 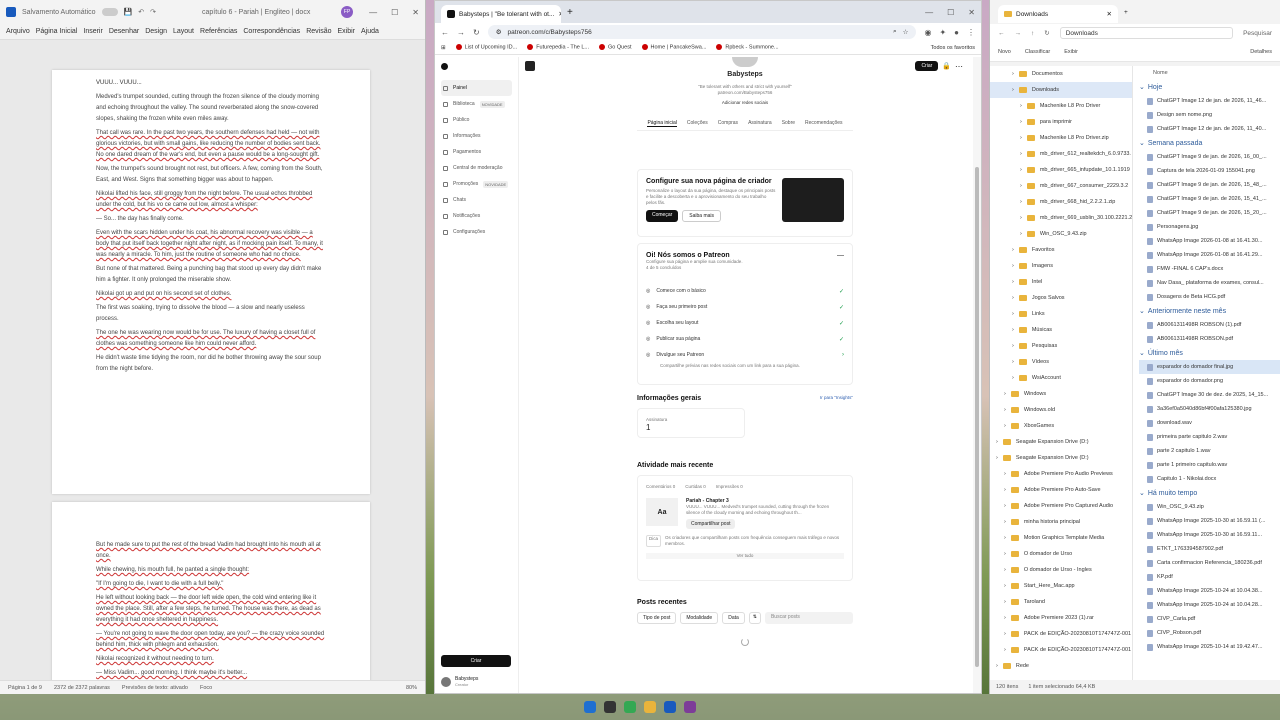 What do you see at coordinates (1209, 227) in the screenshot?
I see `file-row: Personagens.jpg` at bounding box center [1209, 227].